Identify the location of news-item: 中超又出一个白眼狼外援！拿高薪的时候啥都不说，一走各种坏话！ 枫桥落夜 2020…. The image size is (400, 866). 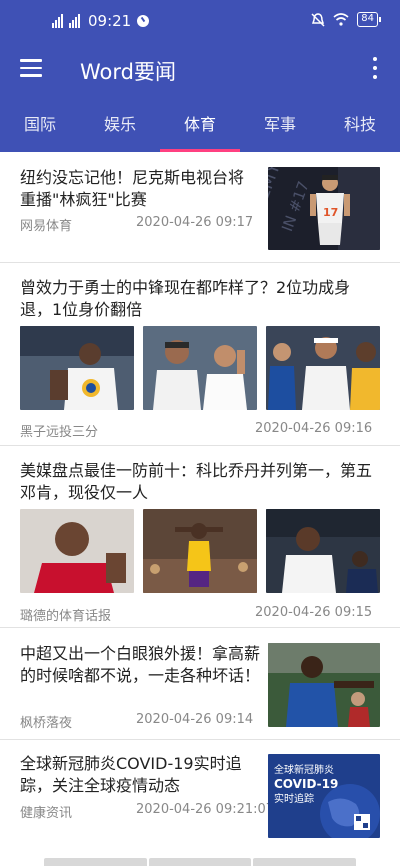
(200, 684).